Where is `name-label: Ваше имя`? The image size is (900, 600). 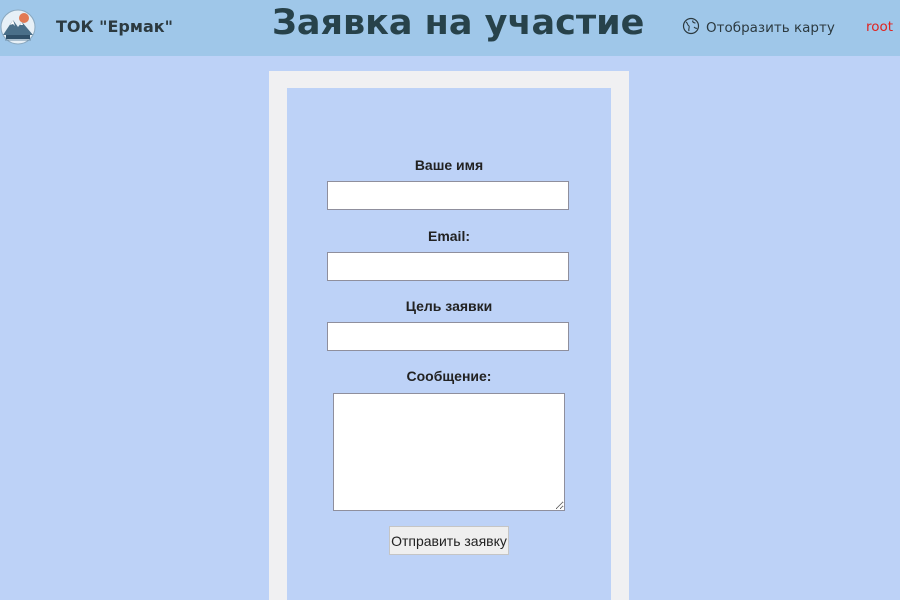
name-label: Ваше имя is located at coordinates (449, 165).